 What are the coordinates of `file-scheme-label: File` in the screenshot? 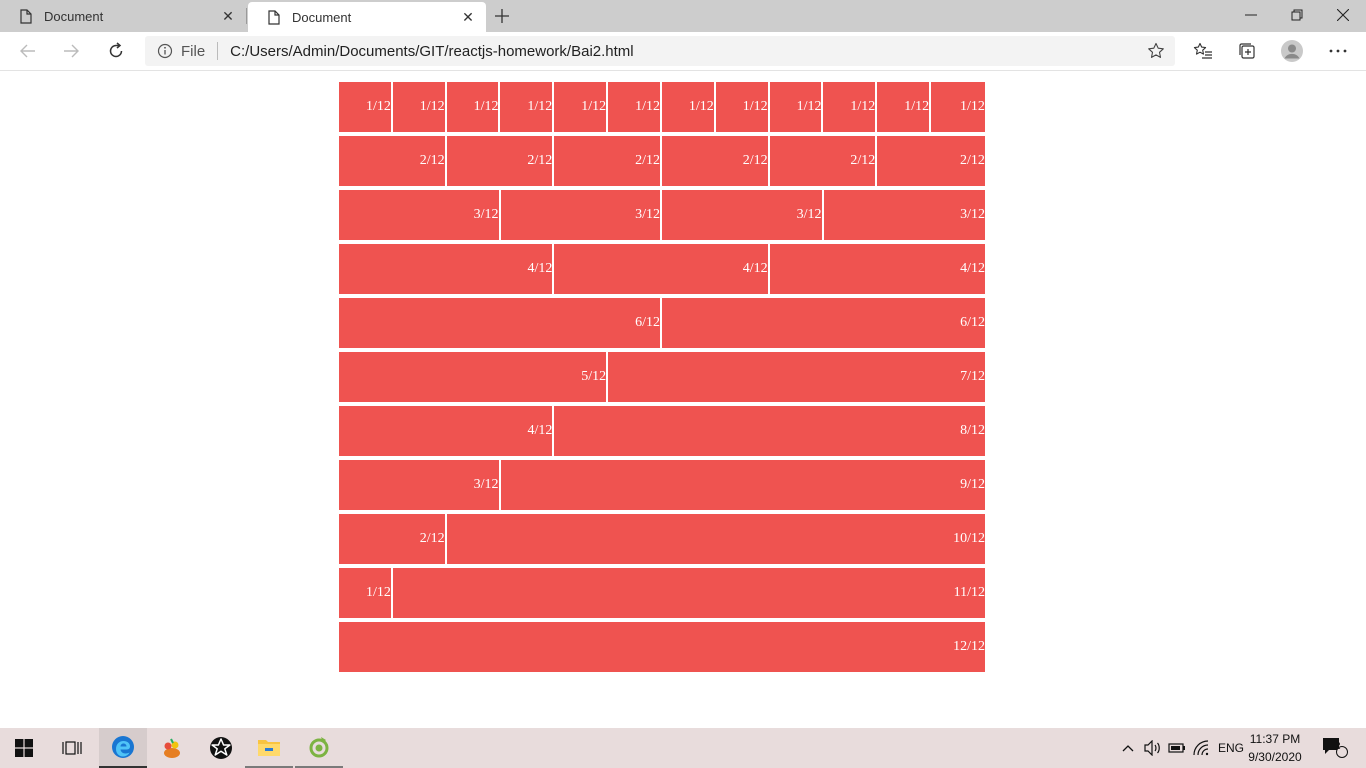 It's located at (193, 51).